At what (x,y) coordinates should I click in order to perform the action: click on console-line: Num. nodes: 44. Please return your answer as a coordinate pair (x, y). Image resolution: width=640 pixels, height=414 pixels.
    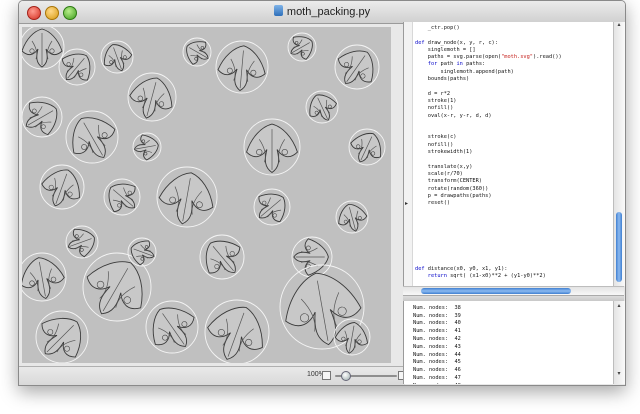
    Looking at the image, I should click on (437, 354).